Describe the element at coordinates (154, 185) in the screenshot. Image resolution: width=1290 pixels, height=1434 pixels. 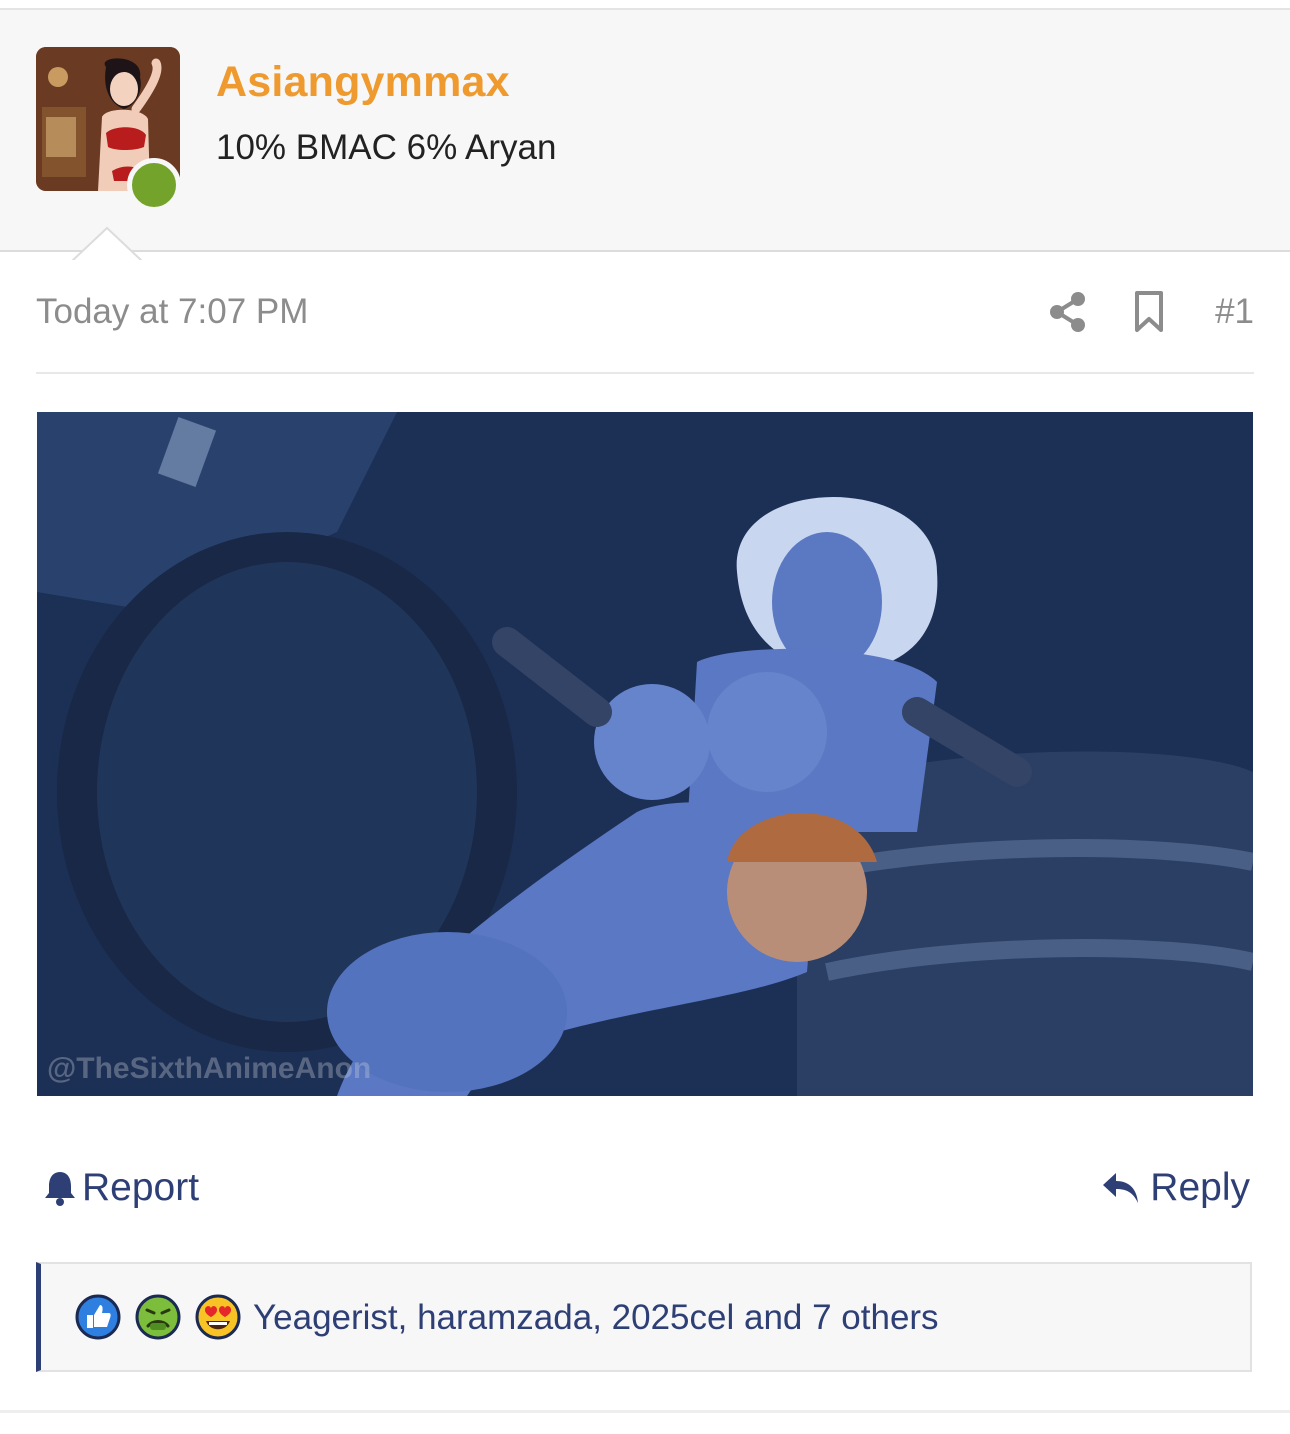
I see `online-status-indicator` at that location.